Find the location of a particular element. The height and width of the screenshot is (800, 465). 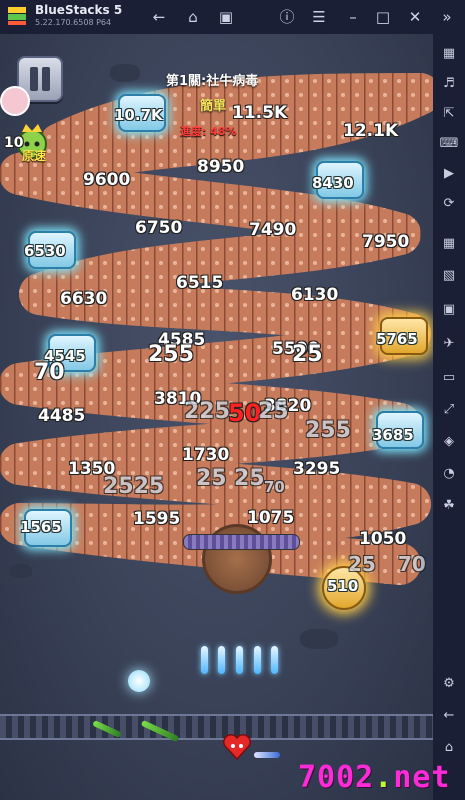

chest-value: 6530 is located at coordinates (45, 251).